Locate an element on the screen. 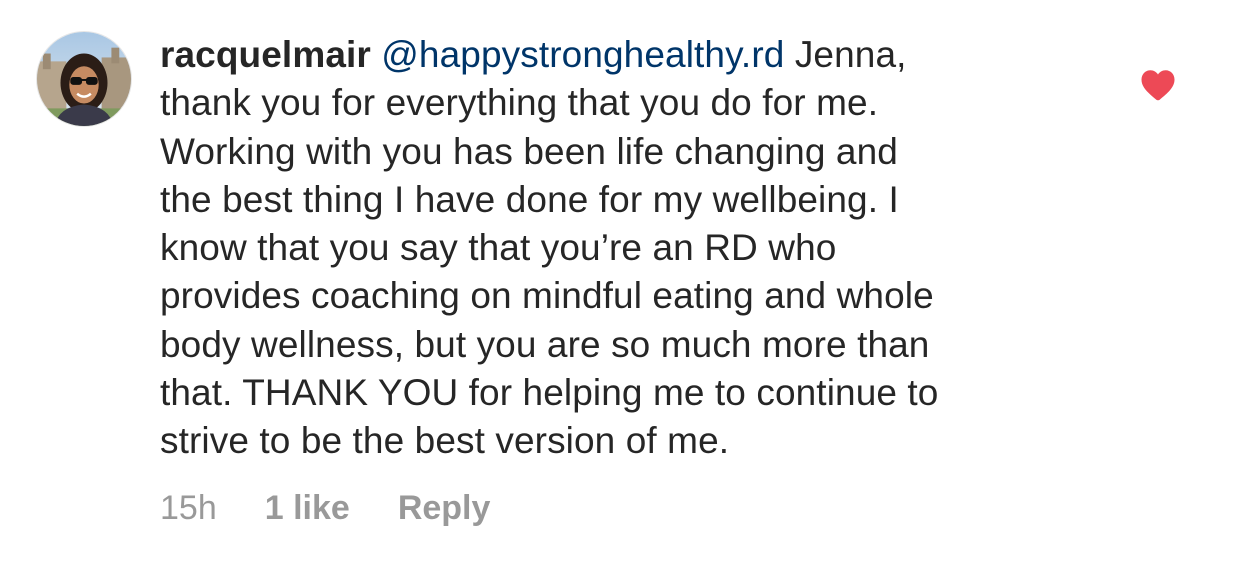 The width and height of the screenshot is (1242, 569). like-button is located at coordinates (1158, 85).